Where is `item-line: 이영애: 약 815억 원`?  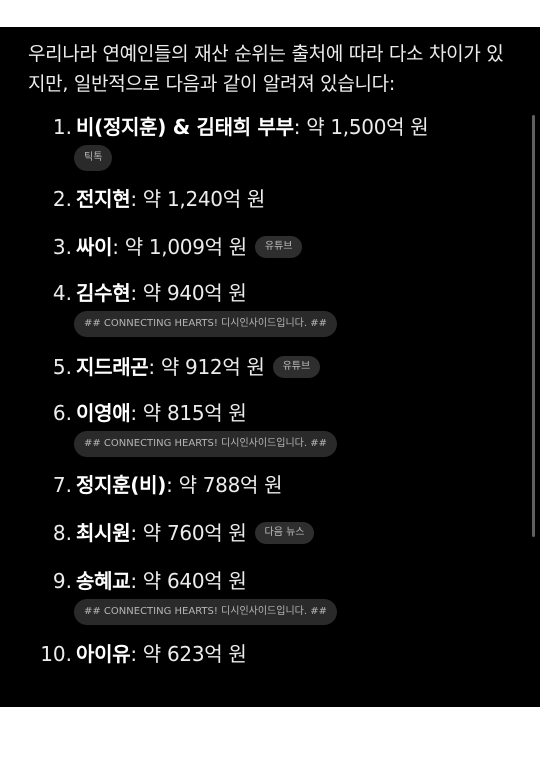 item-line: 이영애: 약 815억 원 is located at coordinates (161, 413).